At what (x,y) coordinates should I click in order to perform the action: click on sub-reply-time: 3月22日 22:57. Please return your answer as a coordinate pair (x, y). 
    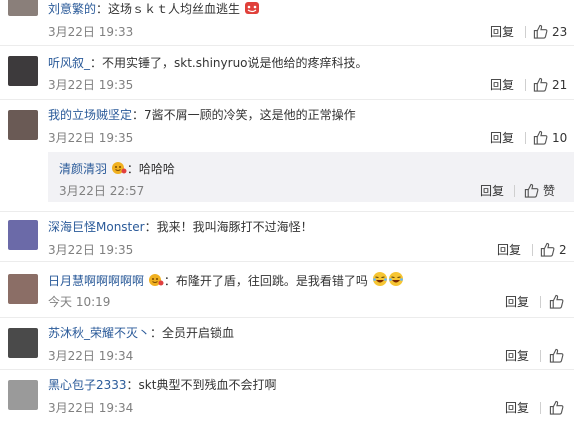
    Looking at the image, I should click on (102, 191).